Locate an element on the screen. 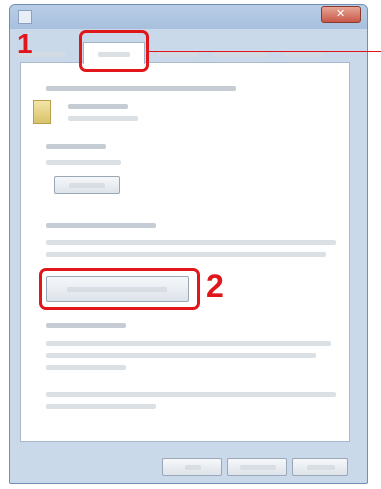 The image size is (381, 489). tab-sharing is located at coordinates (114, 53).